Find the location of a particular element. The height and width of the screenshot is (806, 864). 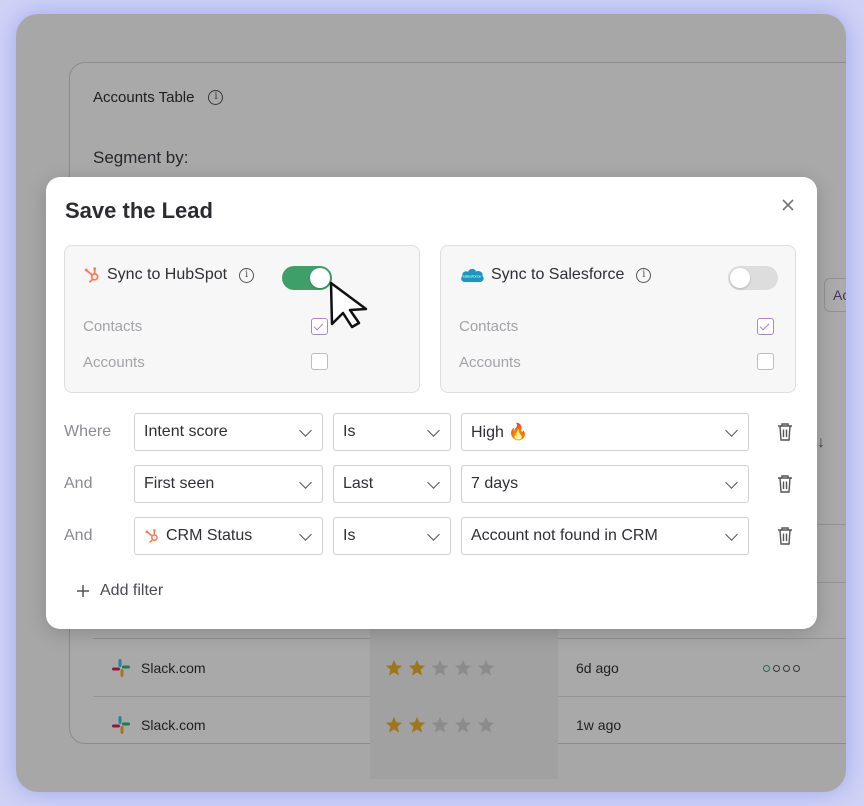

filter-operator-select: Last is located at coordinates (392, 484).